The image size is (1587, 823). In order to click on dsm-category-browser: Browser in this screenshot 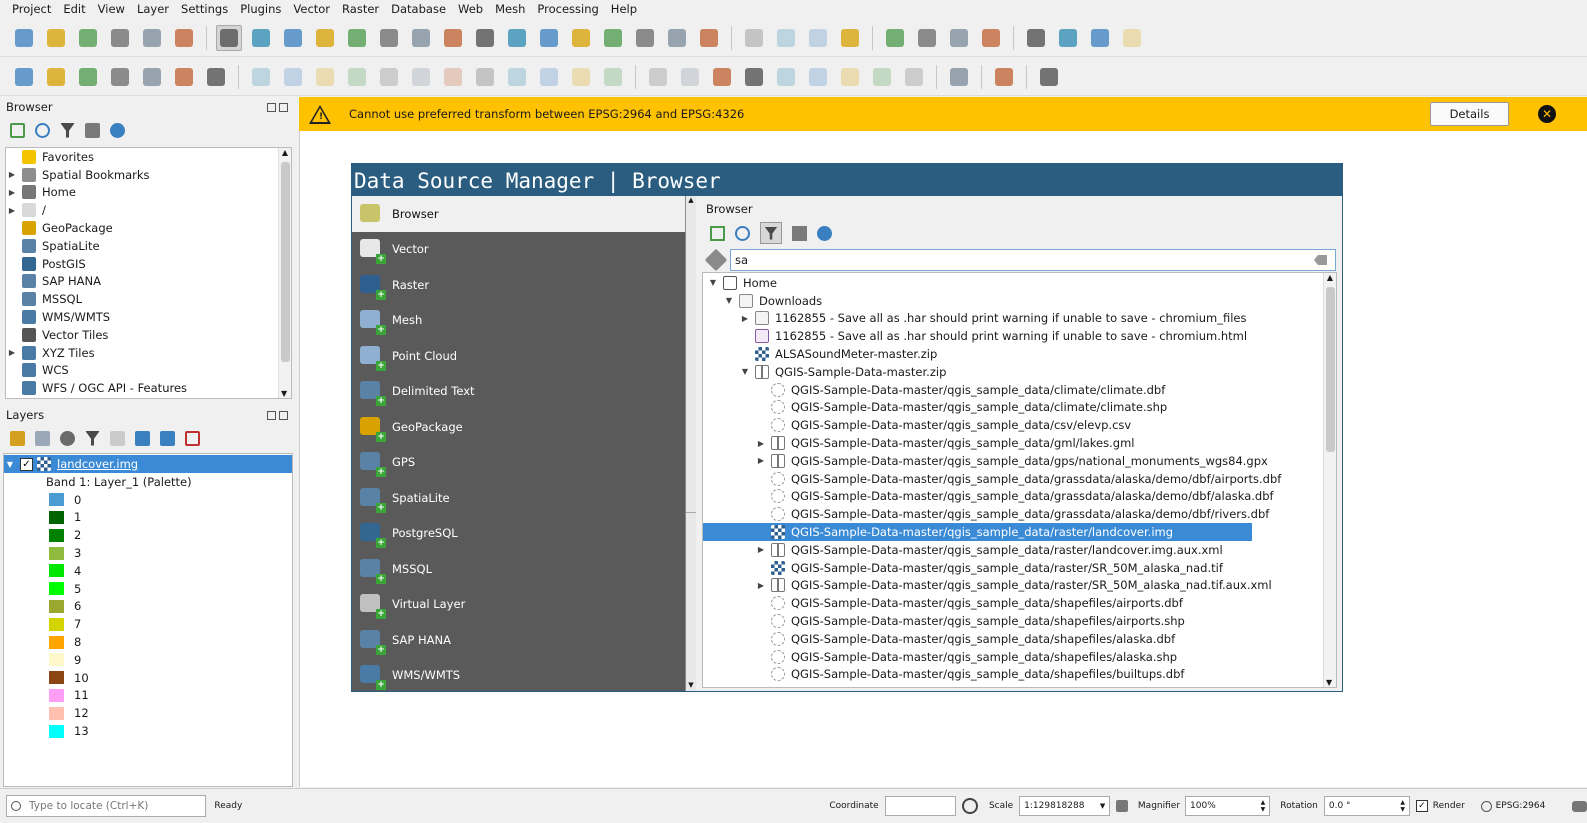, I will do `click(518, 214)`.